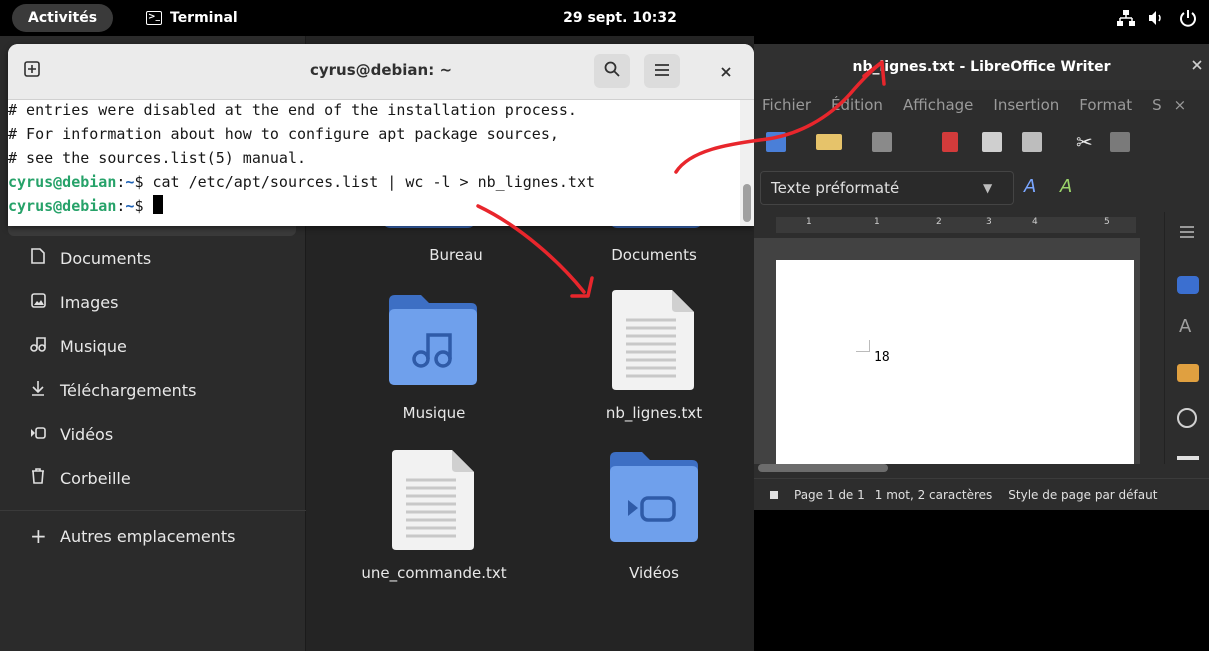 The height and width of the screenshot is (651, 1209). What do you see at coordinates (882, 142) in the screenshot?
I see `save-icon` at bounding box center [882, 142].